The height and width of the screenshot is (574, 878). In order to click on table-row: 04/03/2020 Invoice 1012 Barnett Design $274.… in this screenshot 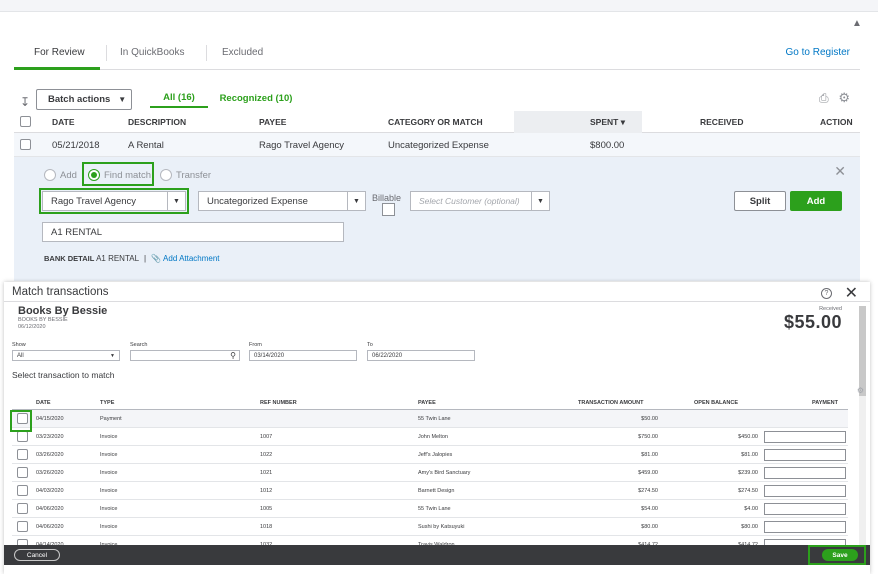, I will do `click(430, 491)`.